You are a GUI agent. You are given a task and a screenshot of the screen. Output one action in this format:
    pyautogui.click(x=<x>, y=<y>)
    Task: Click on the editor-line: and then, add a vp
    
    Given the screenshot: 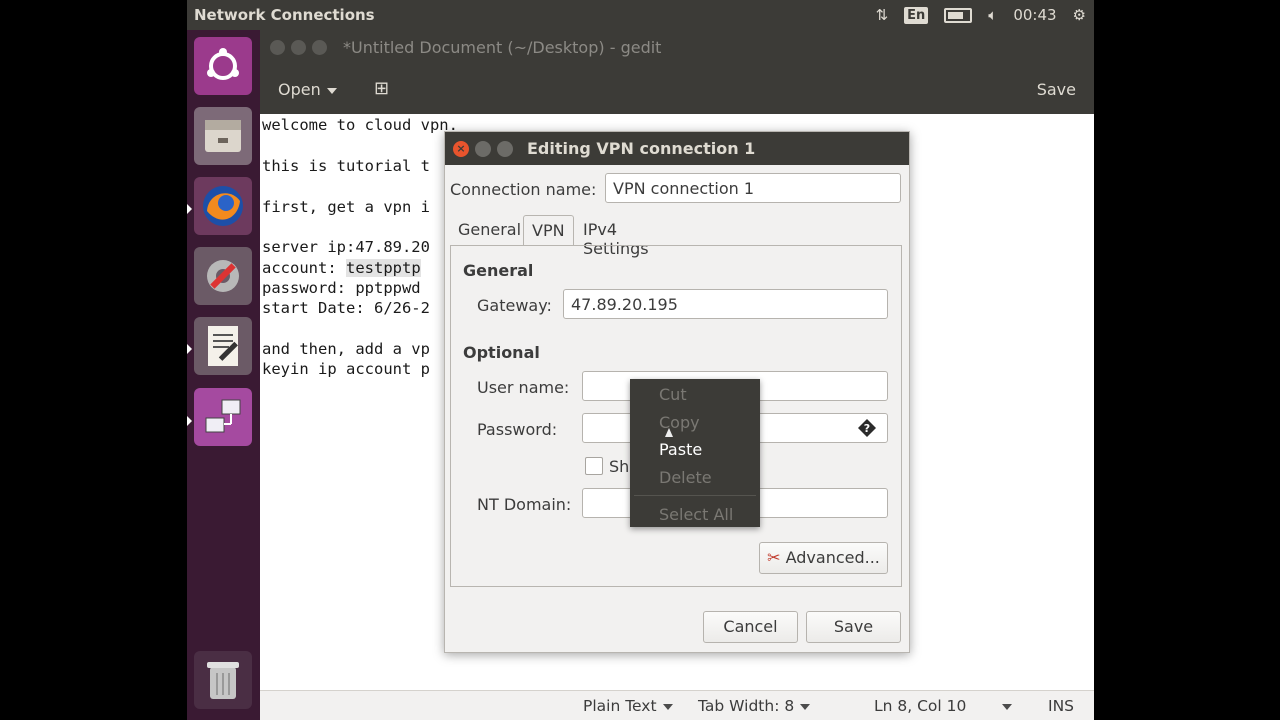 What is the action you would take?
    pyautogui.click(x=346, y=349)
    